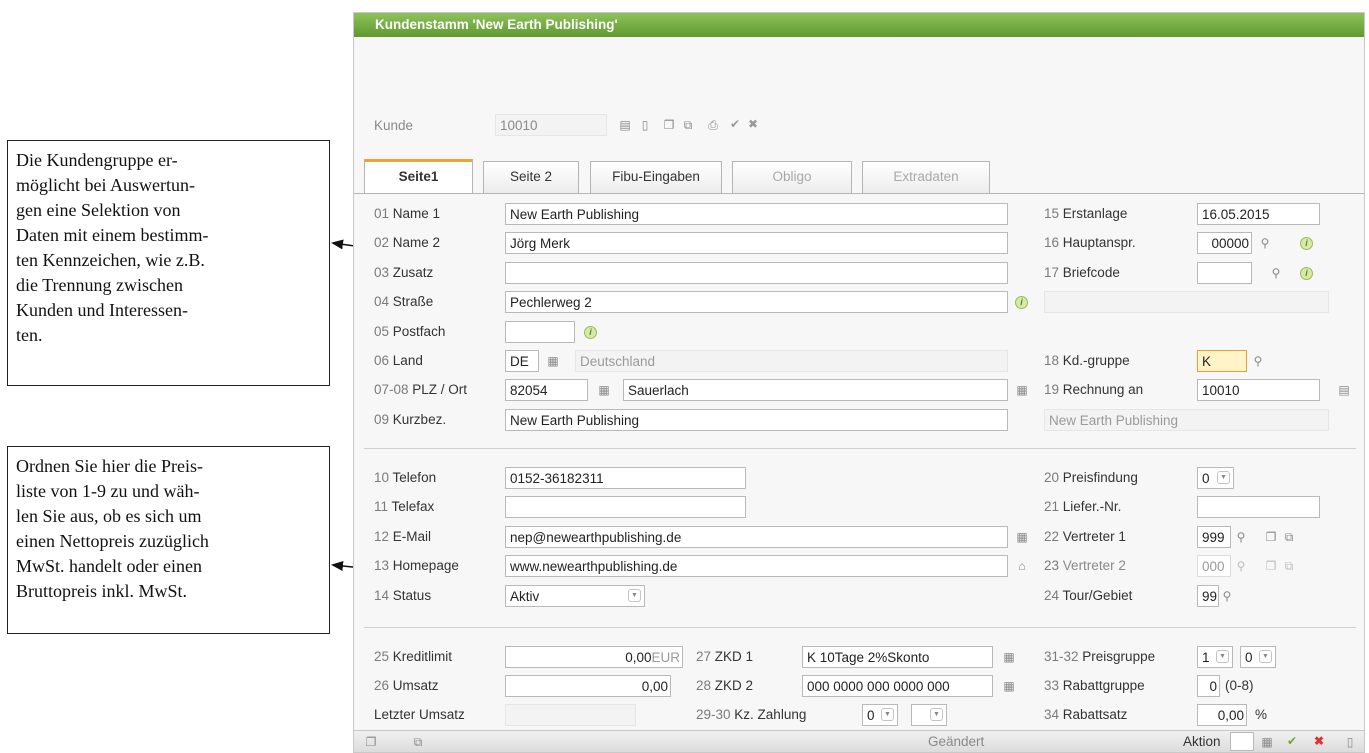 This screenshot has width=1369, height=753. Describe the element at coordinates (410, 331) in the screenshot. I see `postfach-label: 05 Postfach` at that location.